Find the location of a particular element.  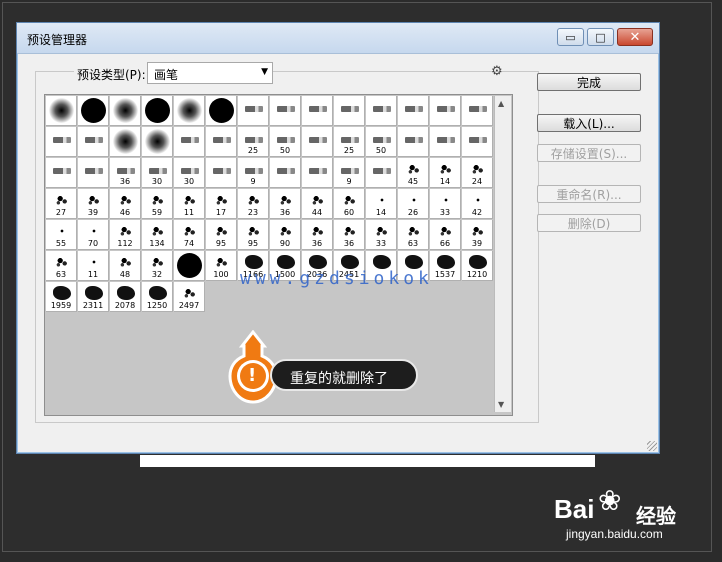

brush-preset-item: 100 is located at coordinates (221, 266).